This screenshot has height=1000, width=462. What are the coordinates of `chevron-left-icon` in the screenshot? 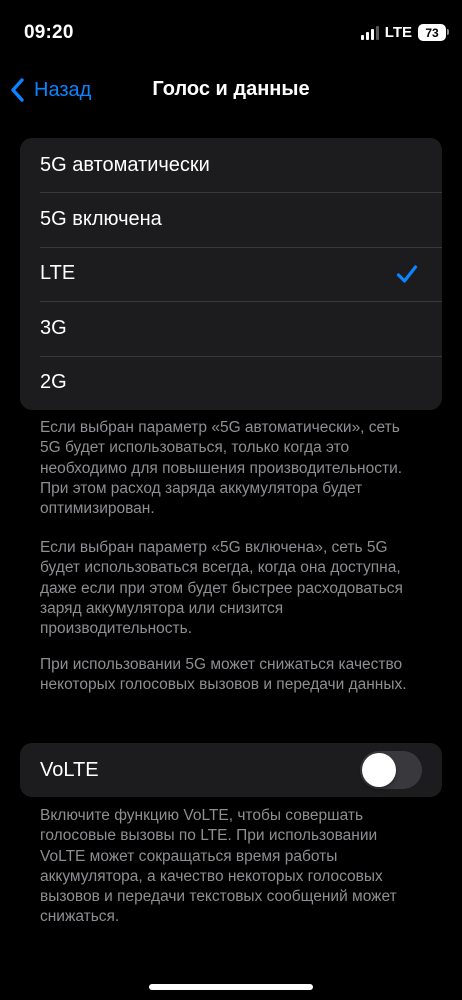 It's located at (17, 90).